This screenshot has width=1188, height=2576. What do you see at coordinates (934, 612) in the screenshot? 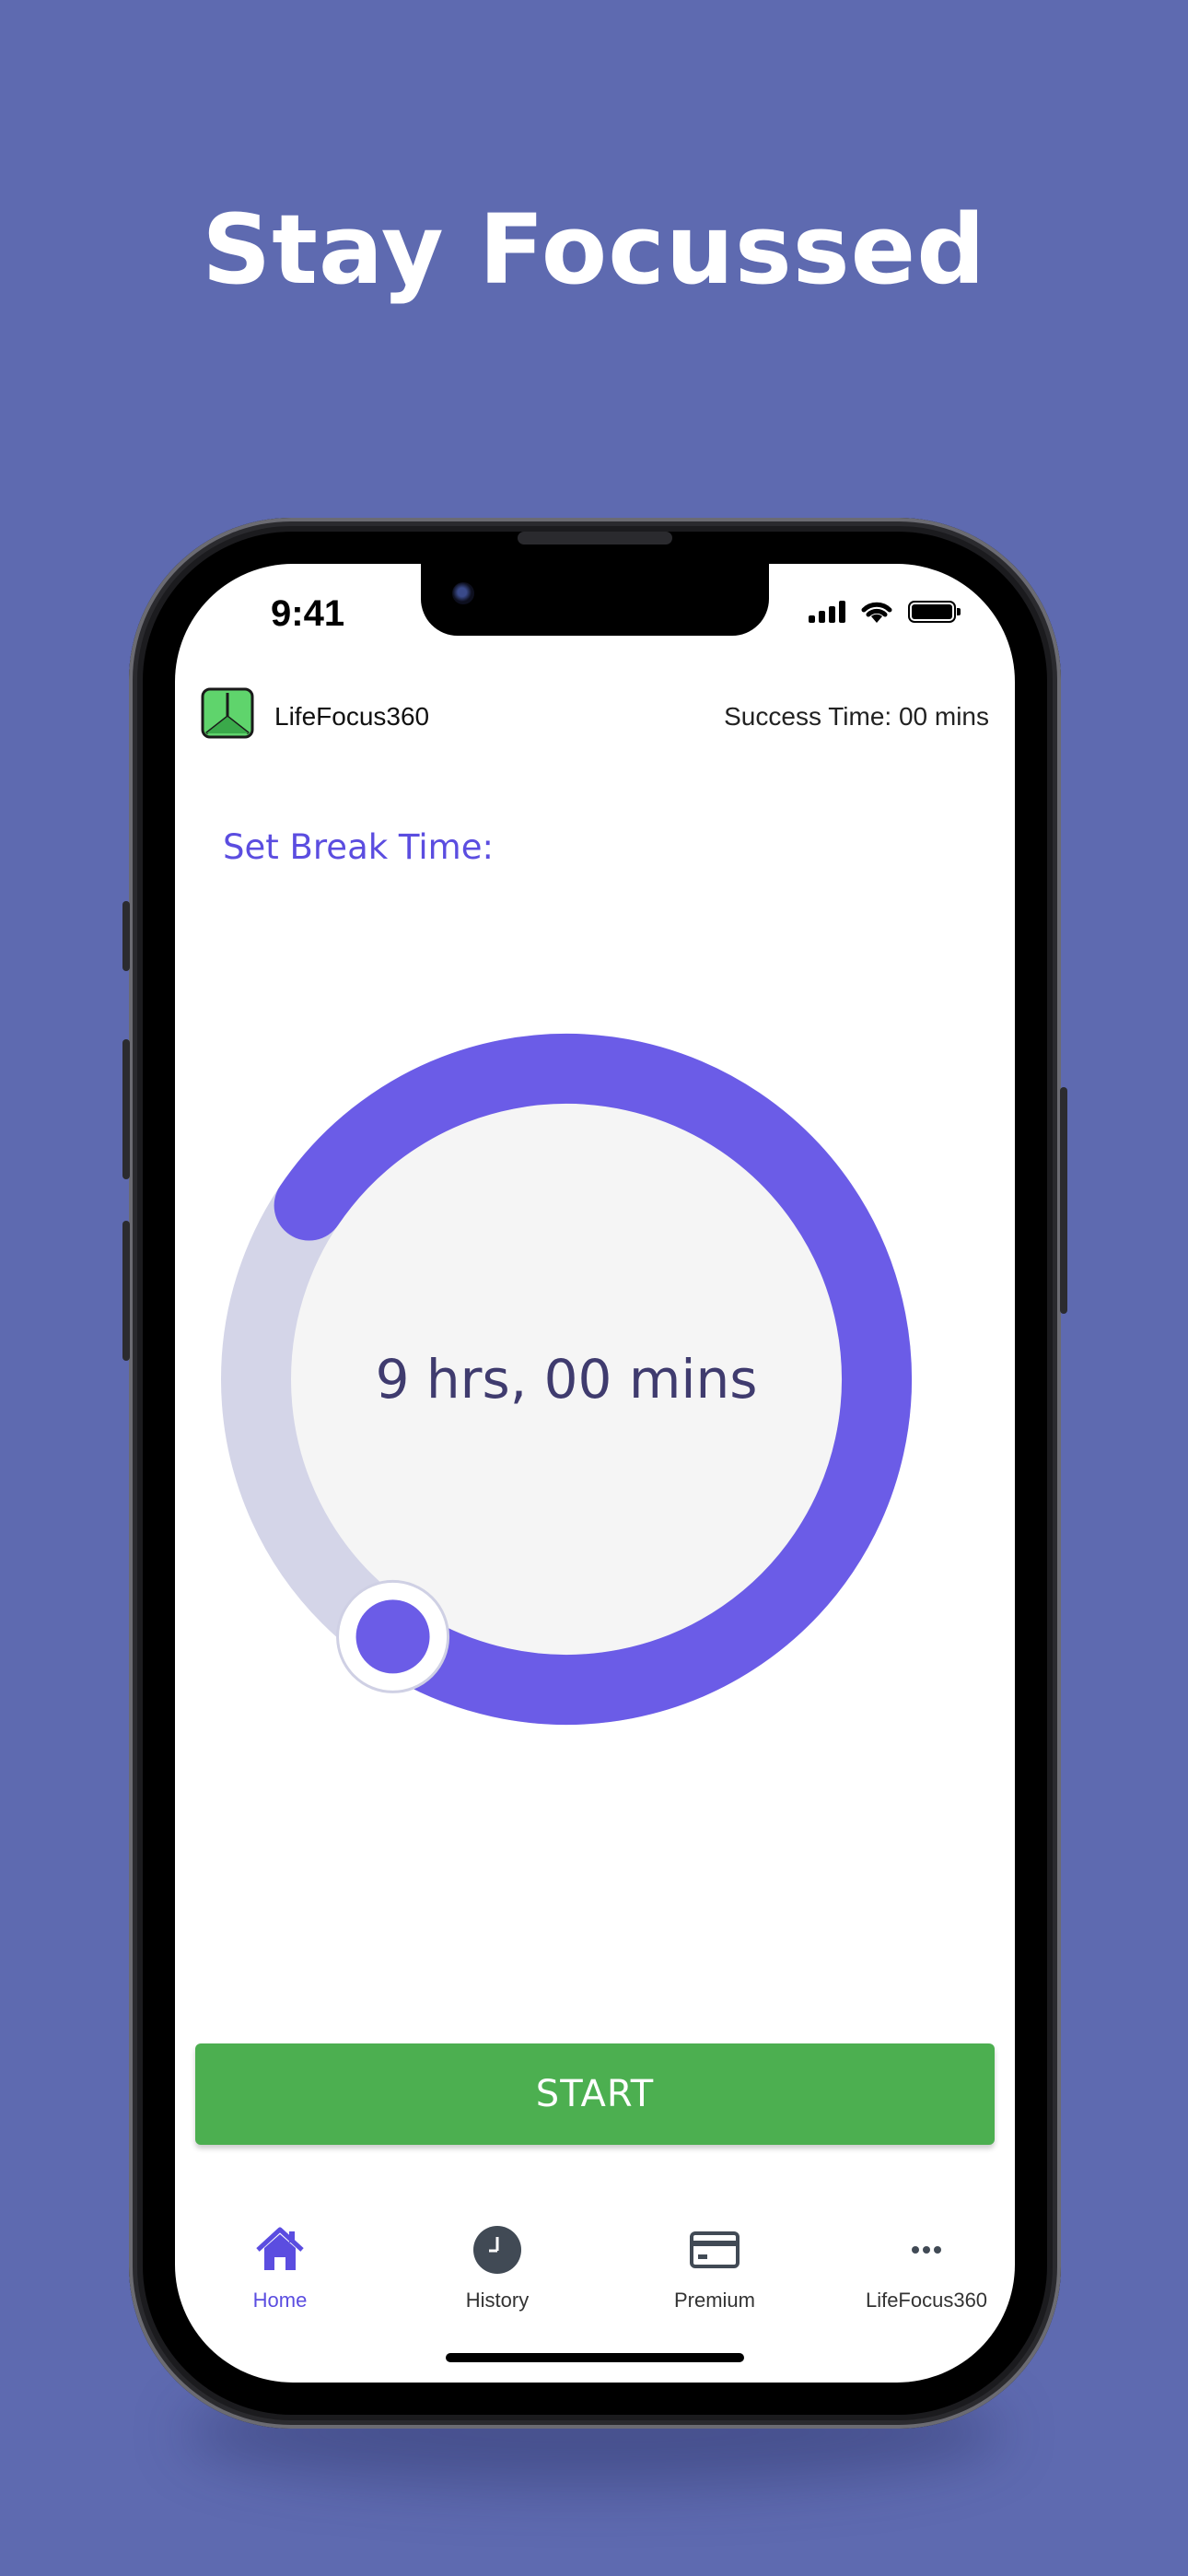
I see `battery-icon` at bounding box center [934, 612].